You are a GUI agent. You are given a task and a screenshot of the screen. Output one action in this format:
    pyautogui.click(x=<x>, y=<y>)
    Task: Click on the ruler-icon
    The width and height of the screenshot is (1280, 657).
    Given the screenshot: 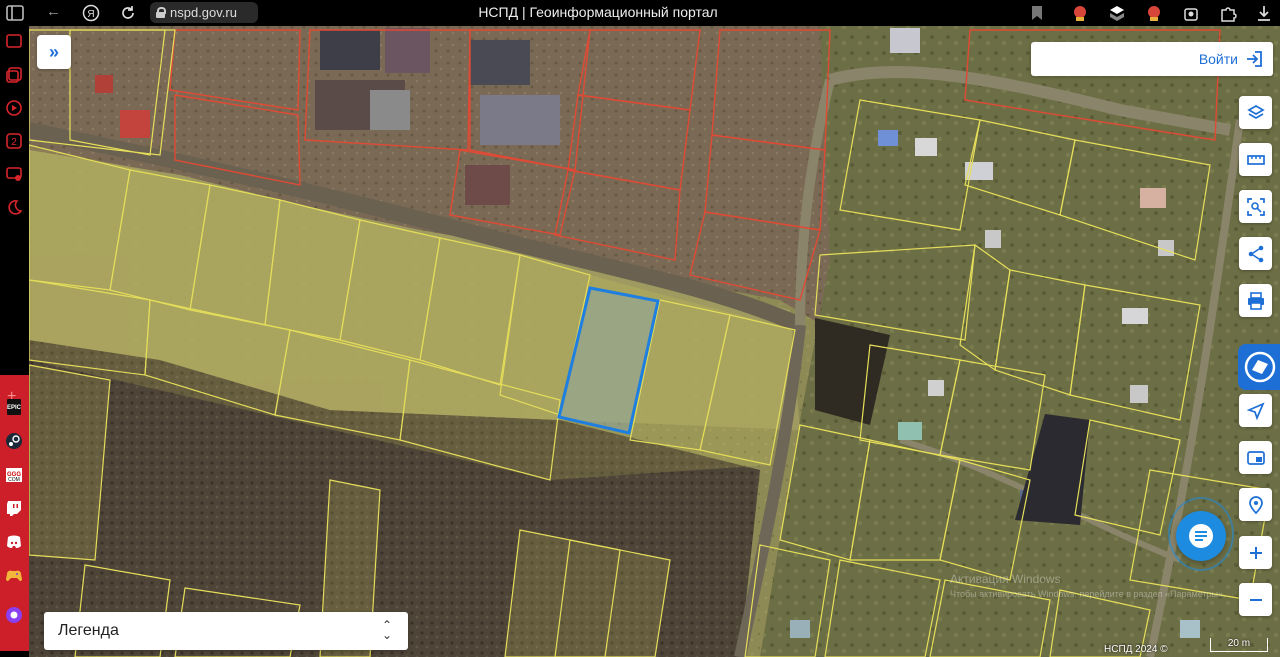 What is the action you would take?
    pyautogui.click(x=1255, y=159)
    